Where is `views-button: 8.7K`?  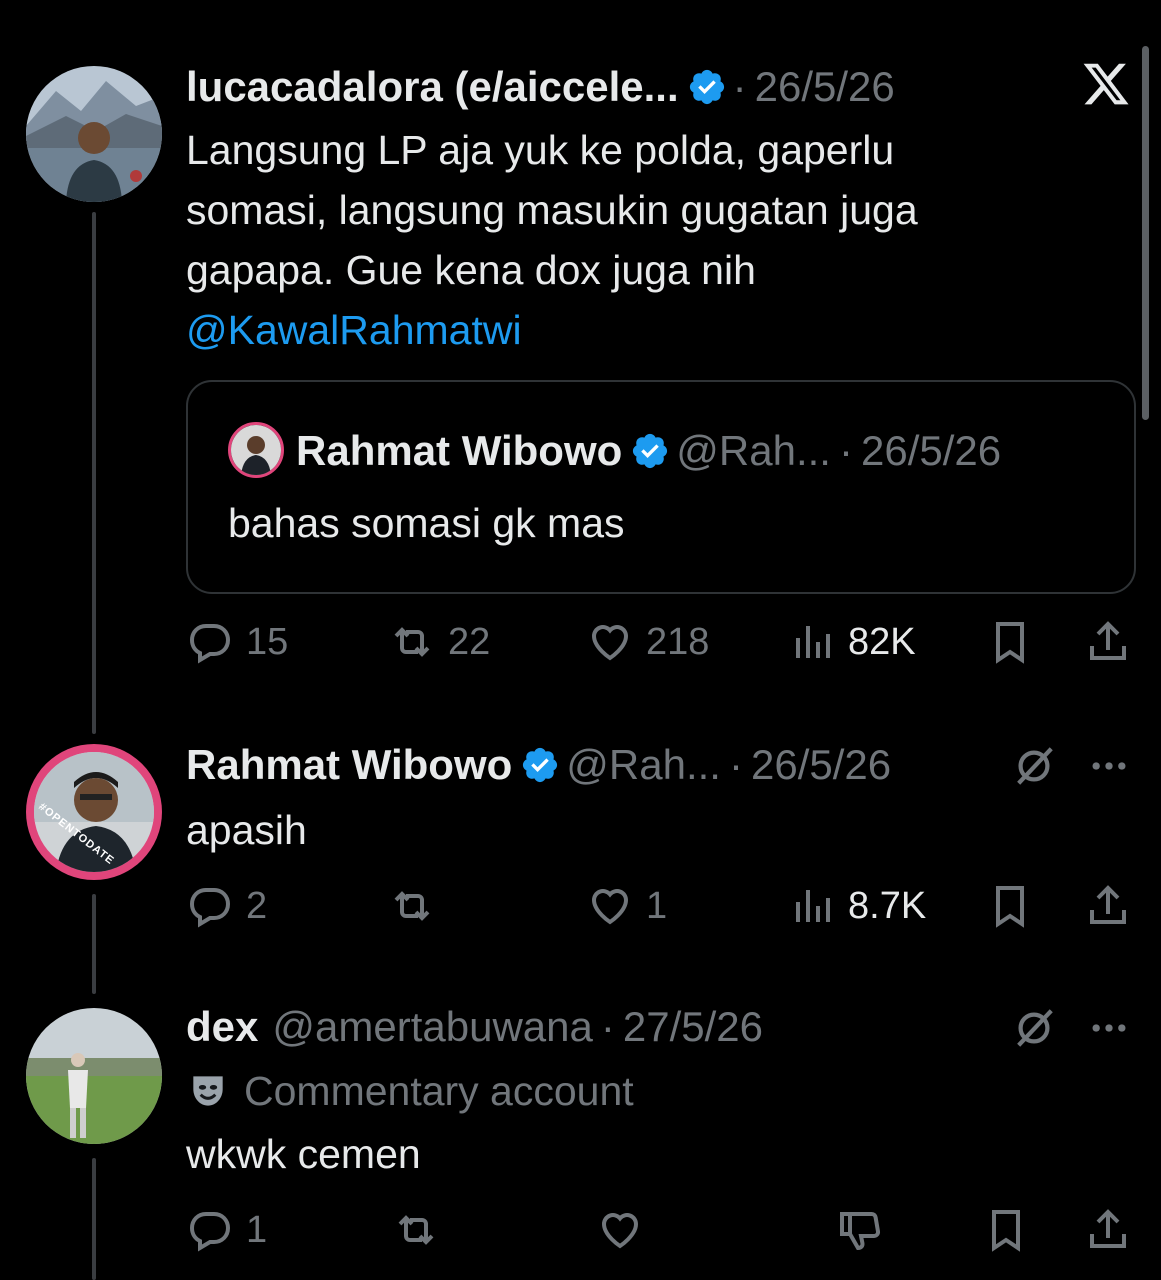
views-button: 8.7K is located at coordinates (857, 906).